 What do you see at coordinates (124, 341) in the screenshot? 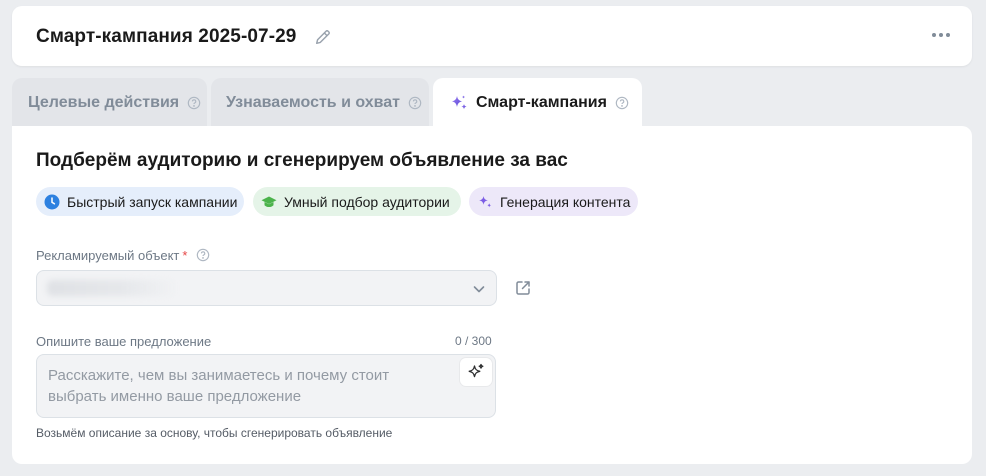
I see `description-label: Опишите ваше предложение` at bounding box center [124, 341].